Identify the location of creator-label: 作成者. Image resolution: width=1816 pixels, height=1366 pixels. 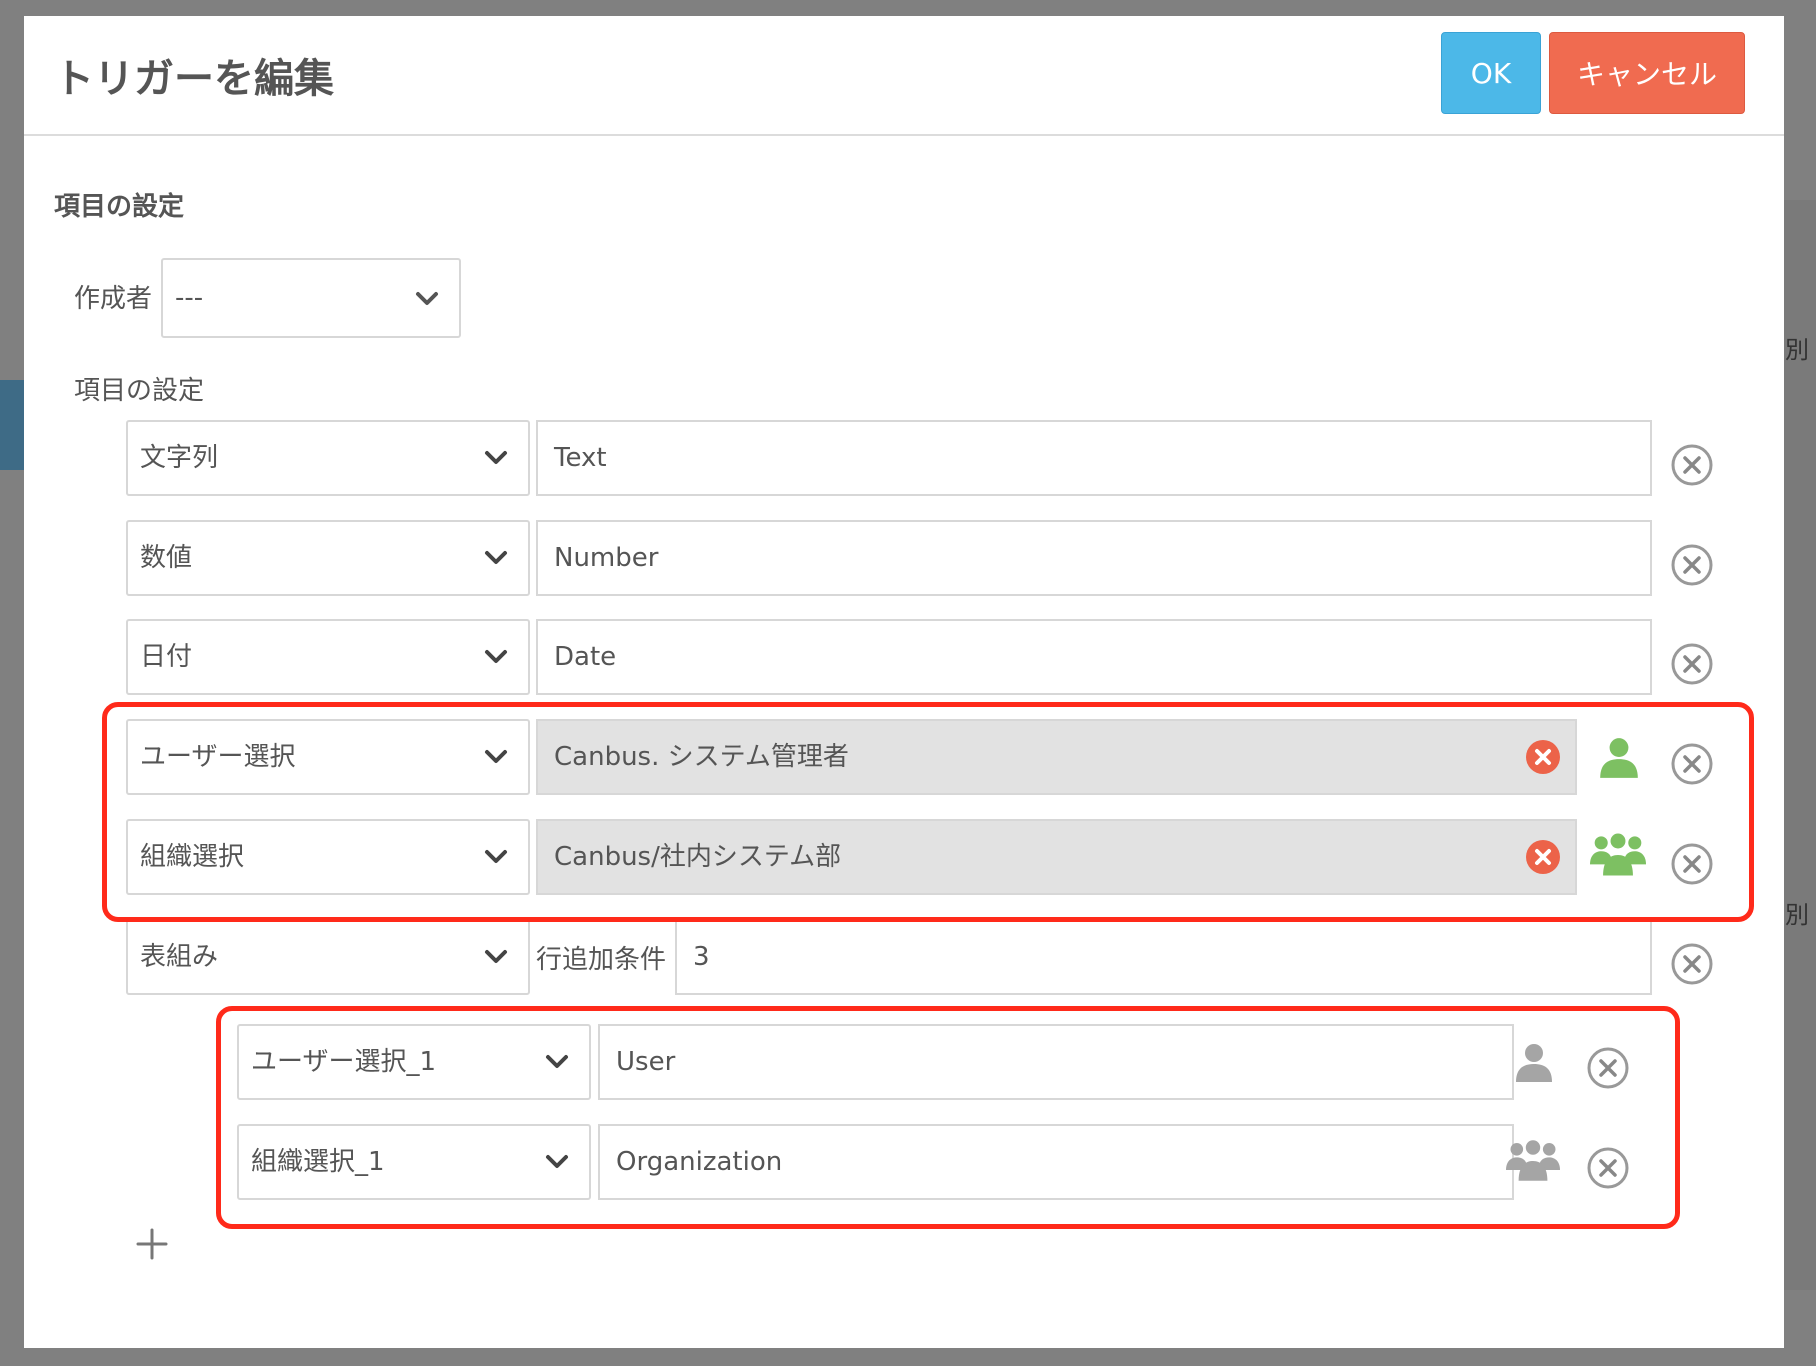
(113, 299).